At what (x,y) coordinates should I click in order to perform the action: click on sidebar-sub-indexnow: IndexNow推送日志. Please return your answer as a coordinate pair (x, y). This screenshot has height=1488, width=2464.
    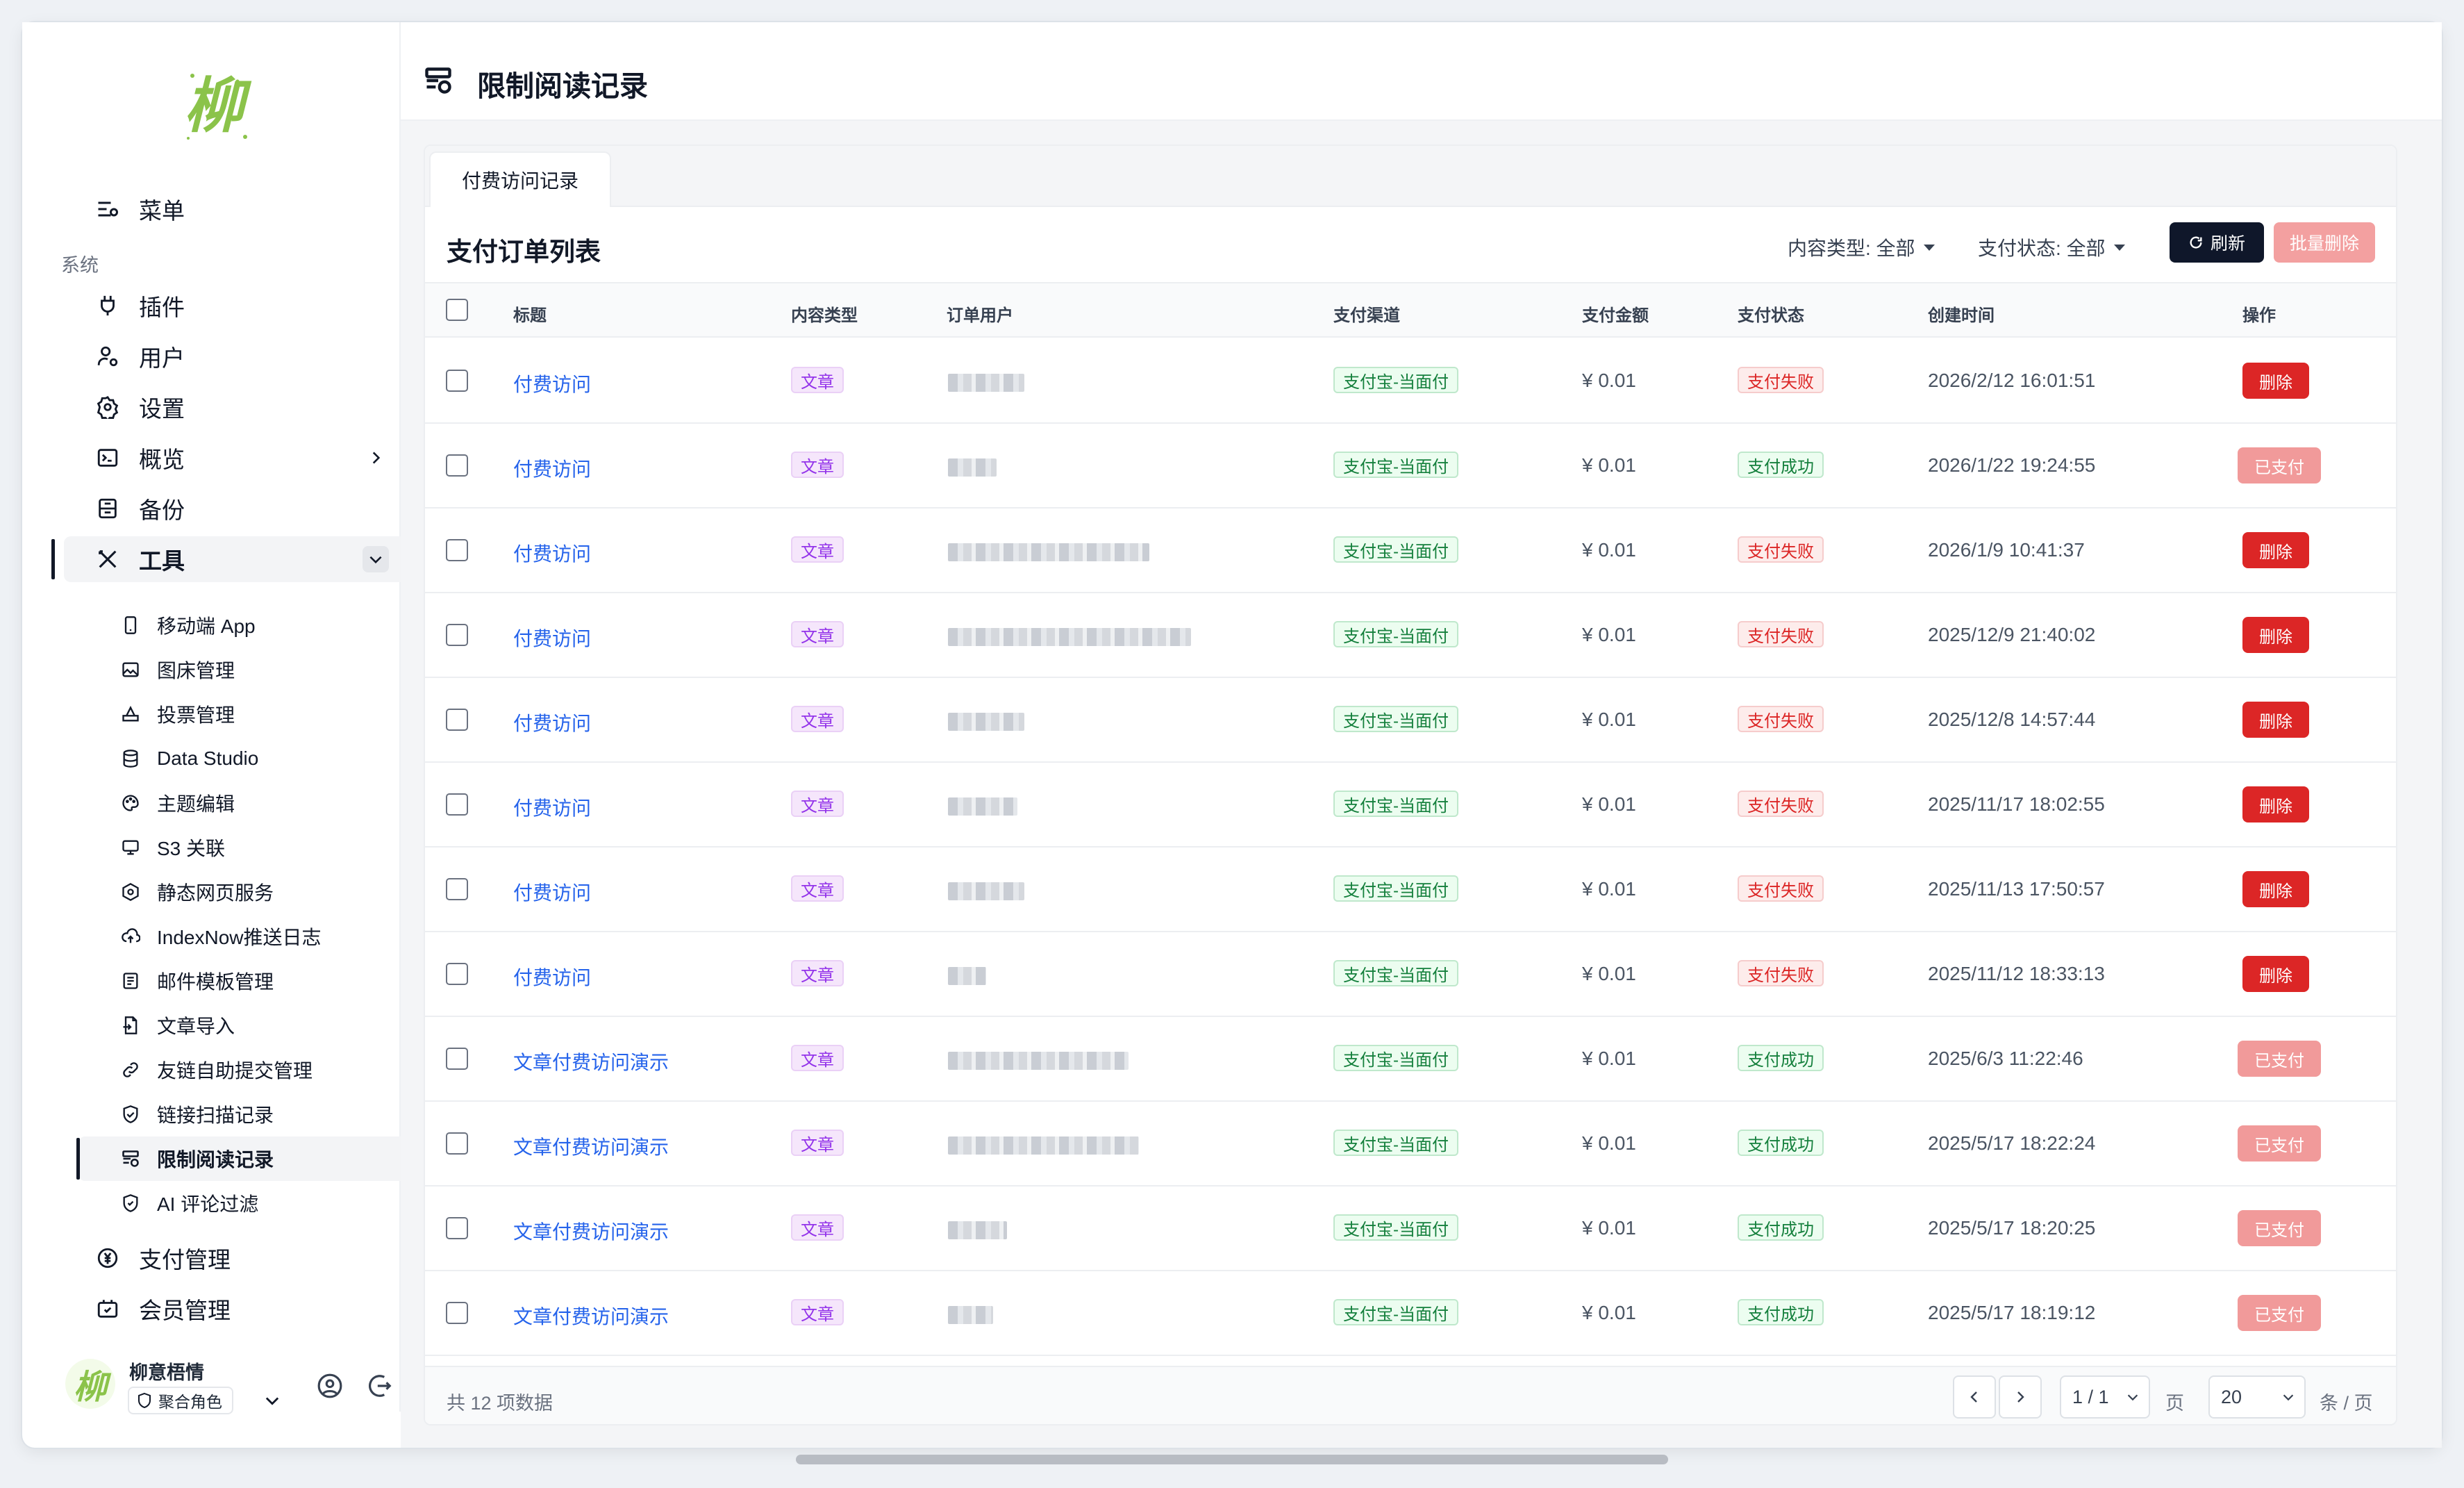
    Looking at the image, I should click on (242, 936).